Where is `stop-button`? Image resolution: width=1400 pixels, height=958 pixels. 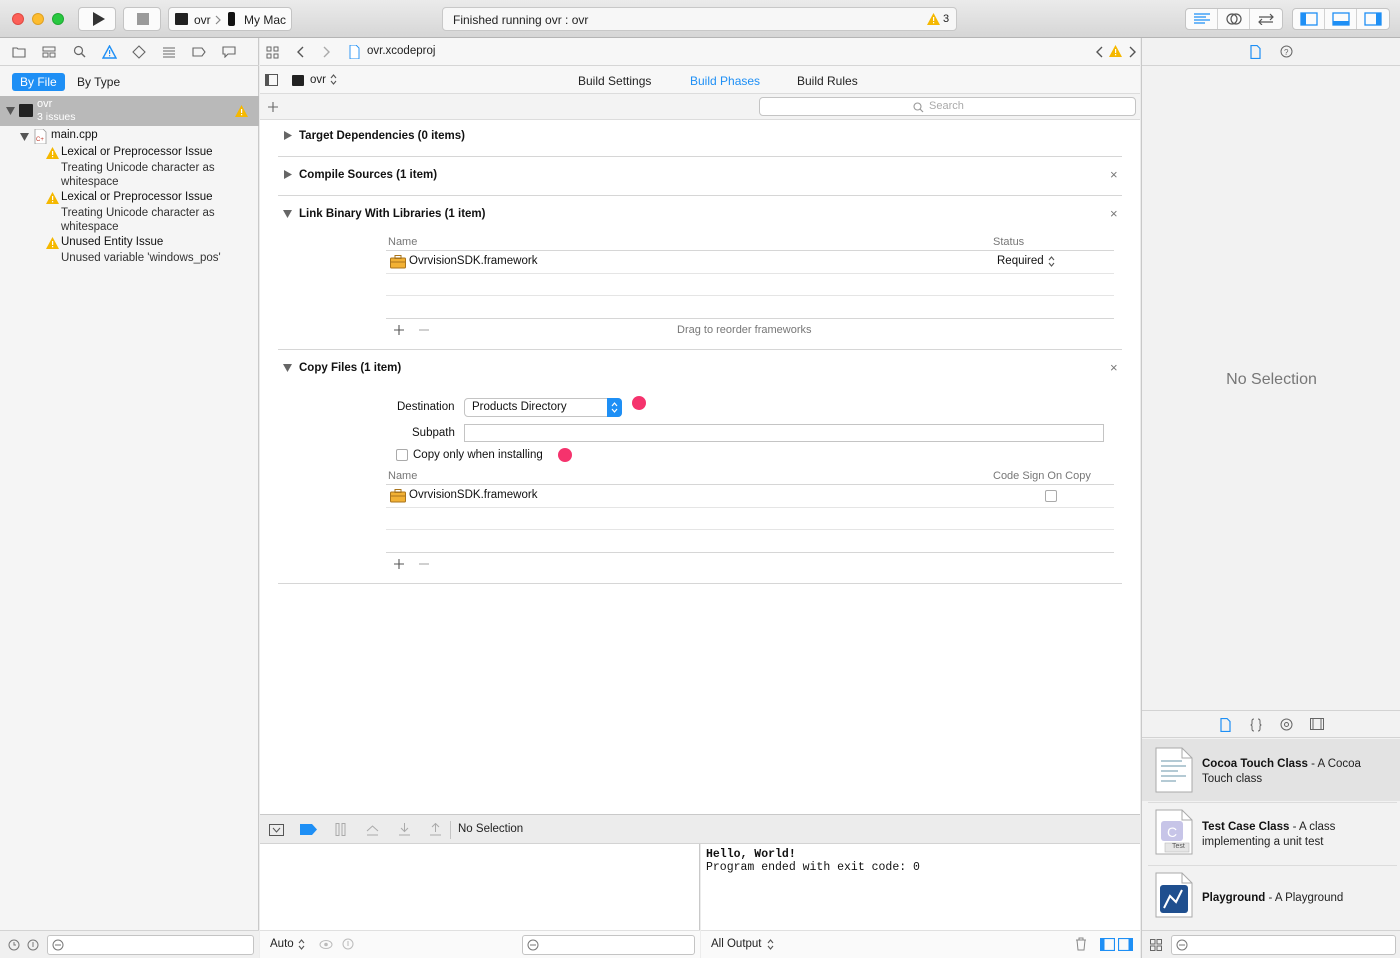
stop-button is located at coordinates (142, 19).